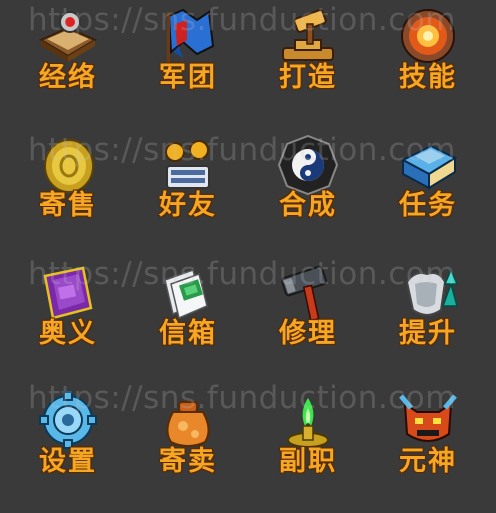 The height and width of the screenshot is (513, 496). What do you see at coordinates (308, 423) in the screenshot?
I see `green-flame-lamp-icon` at bounding box center [308, 423].